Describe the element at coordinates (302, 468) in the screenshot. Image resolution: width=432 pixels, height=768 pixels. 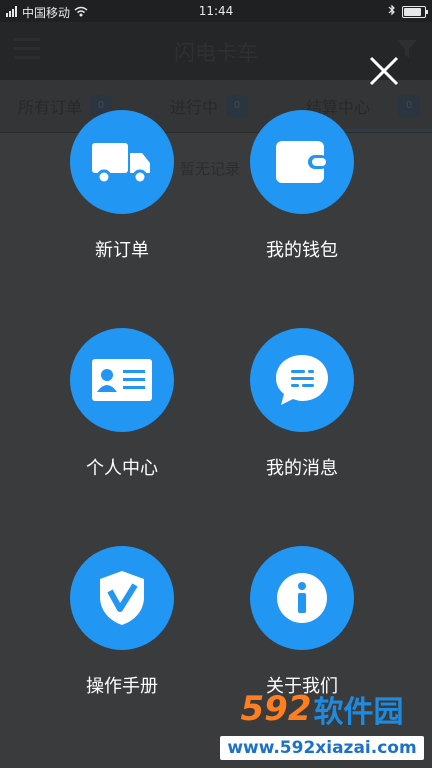
I see `menu-item-label: 我的消息` at that location.